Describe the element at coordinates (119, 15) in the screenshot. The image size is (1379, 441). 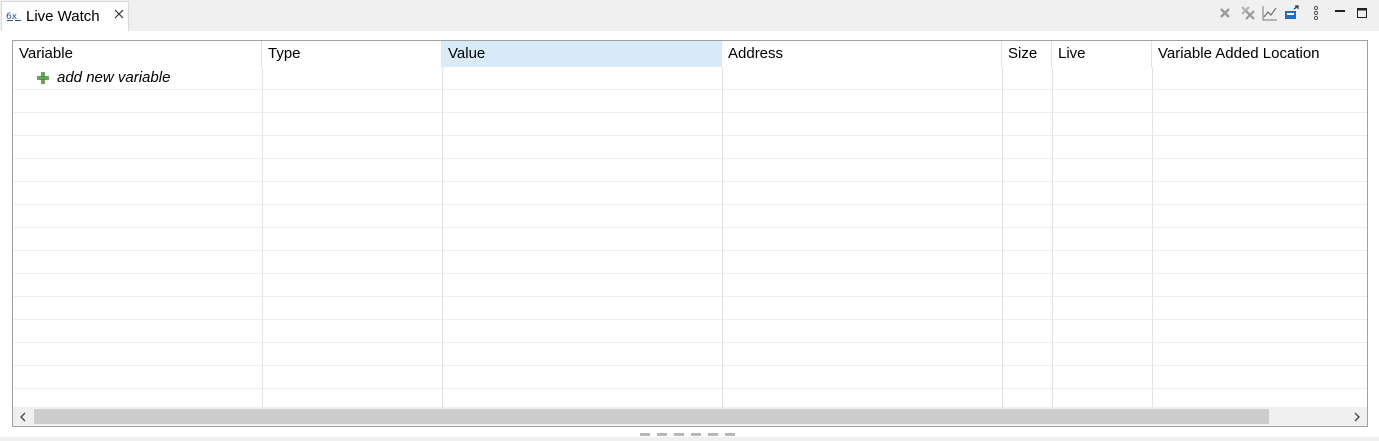
I see `close-icon` at that location.